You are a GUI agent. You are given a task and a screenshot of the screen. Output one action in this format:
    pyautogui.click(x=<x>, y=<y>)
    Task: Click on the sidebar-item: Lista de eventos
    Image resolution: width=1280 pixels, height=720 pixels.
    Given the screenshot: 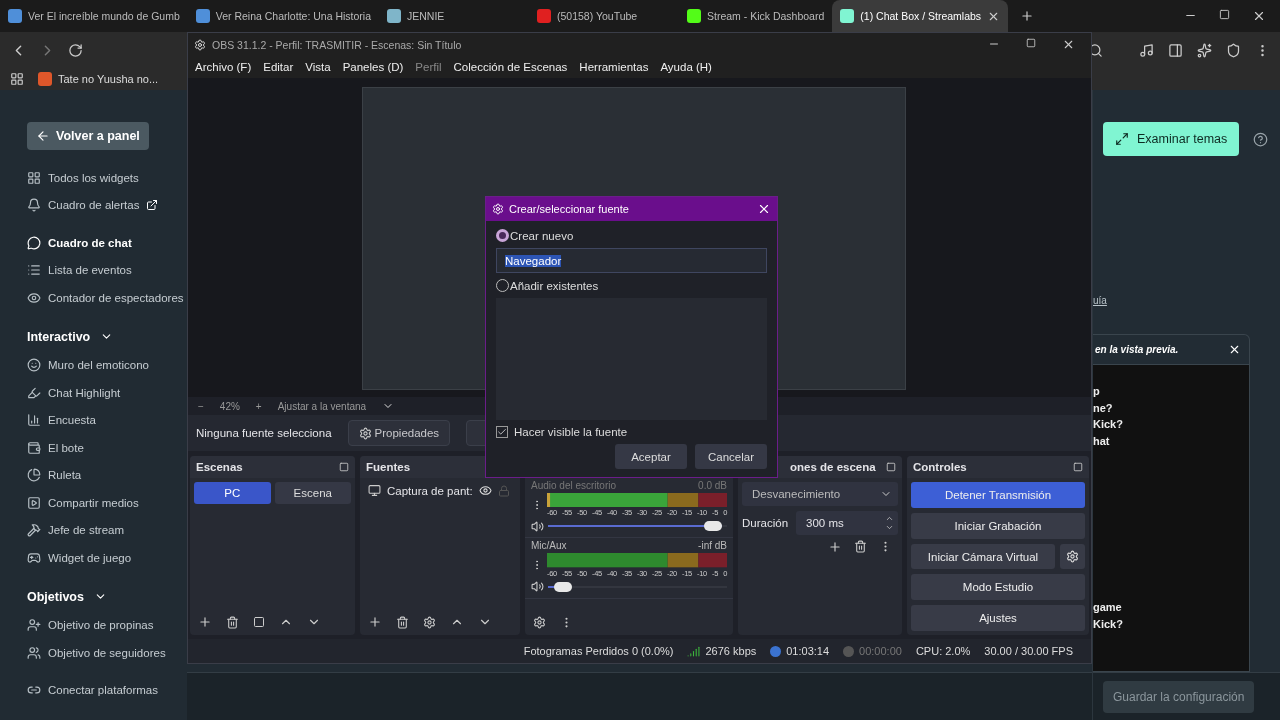 What is the action you would take?
    pyautogui.click(x=90, y=270)
    